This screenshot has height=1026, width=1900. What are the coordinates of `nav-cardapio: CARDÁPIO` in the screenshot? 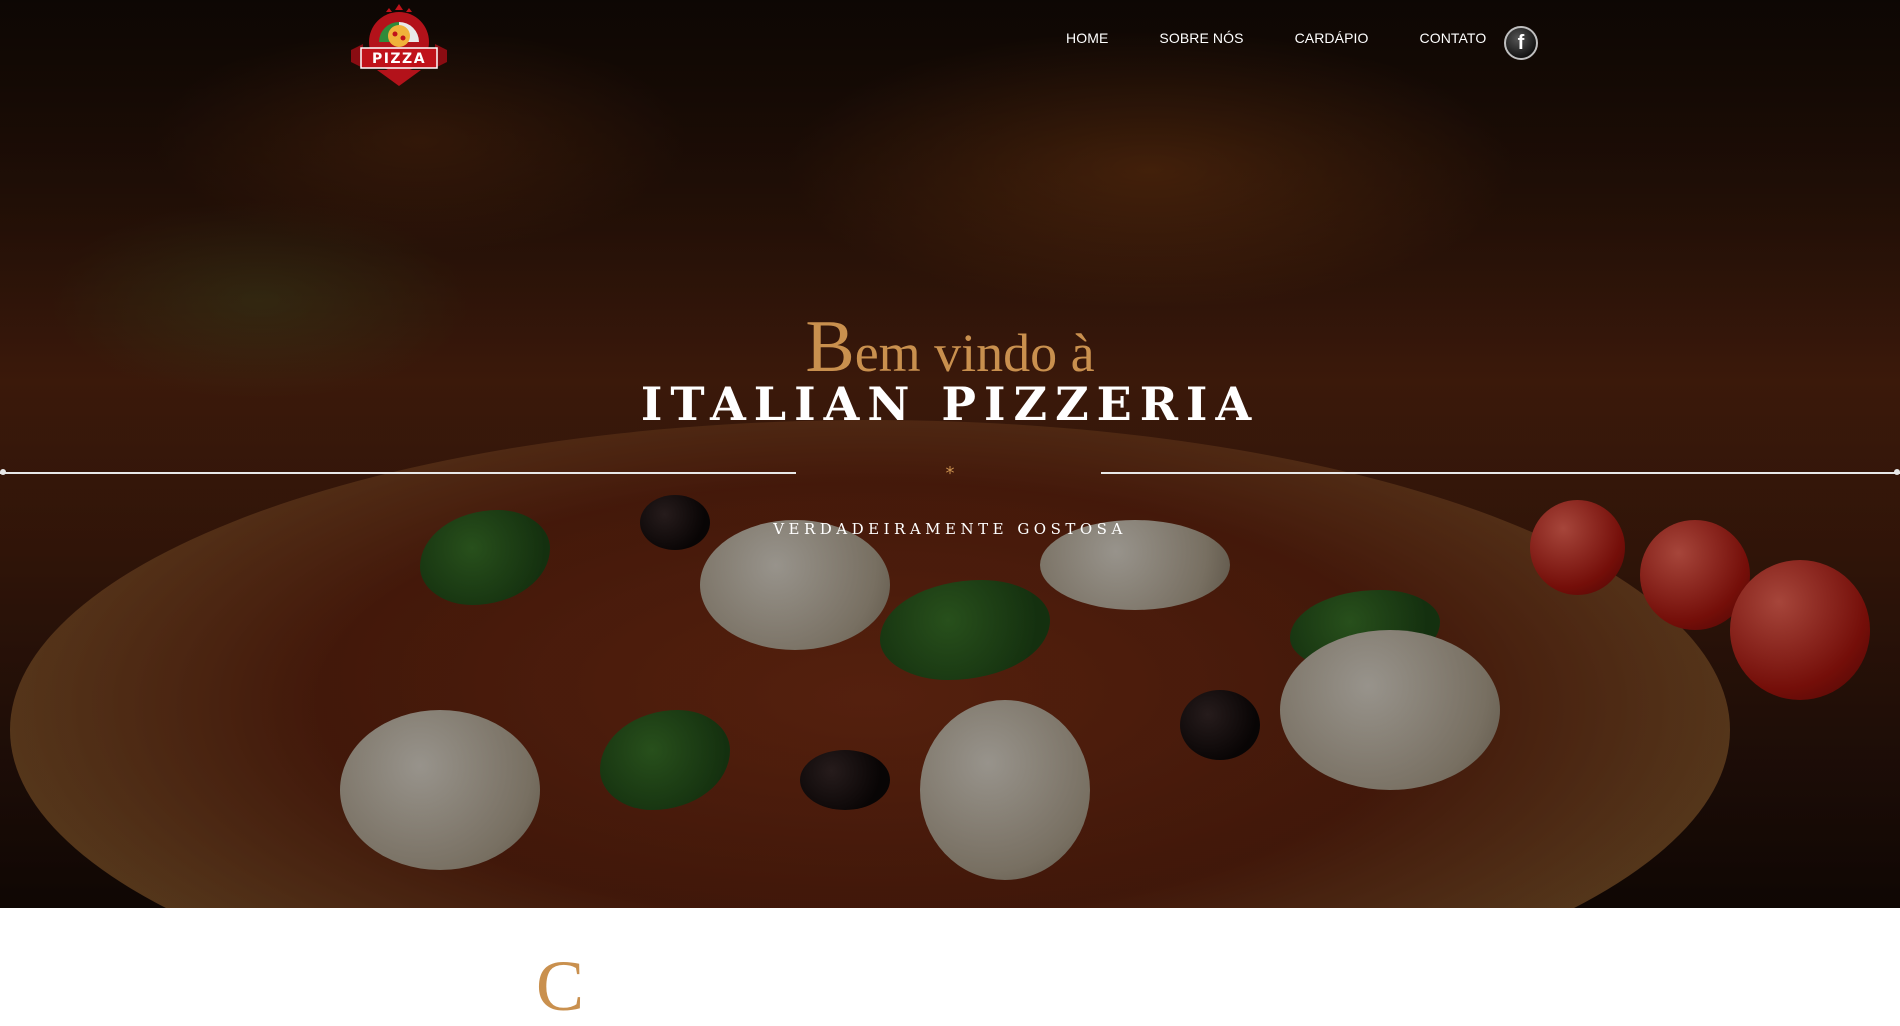 It's located at (1332, 38).